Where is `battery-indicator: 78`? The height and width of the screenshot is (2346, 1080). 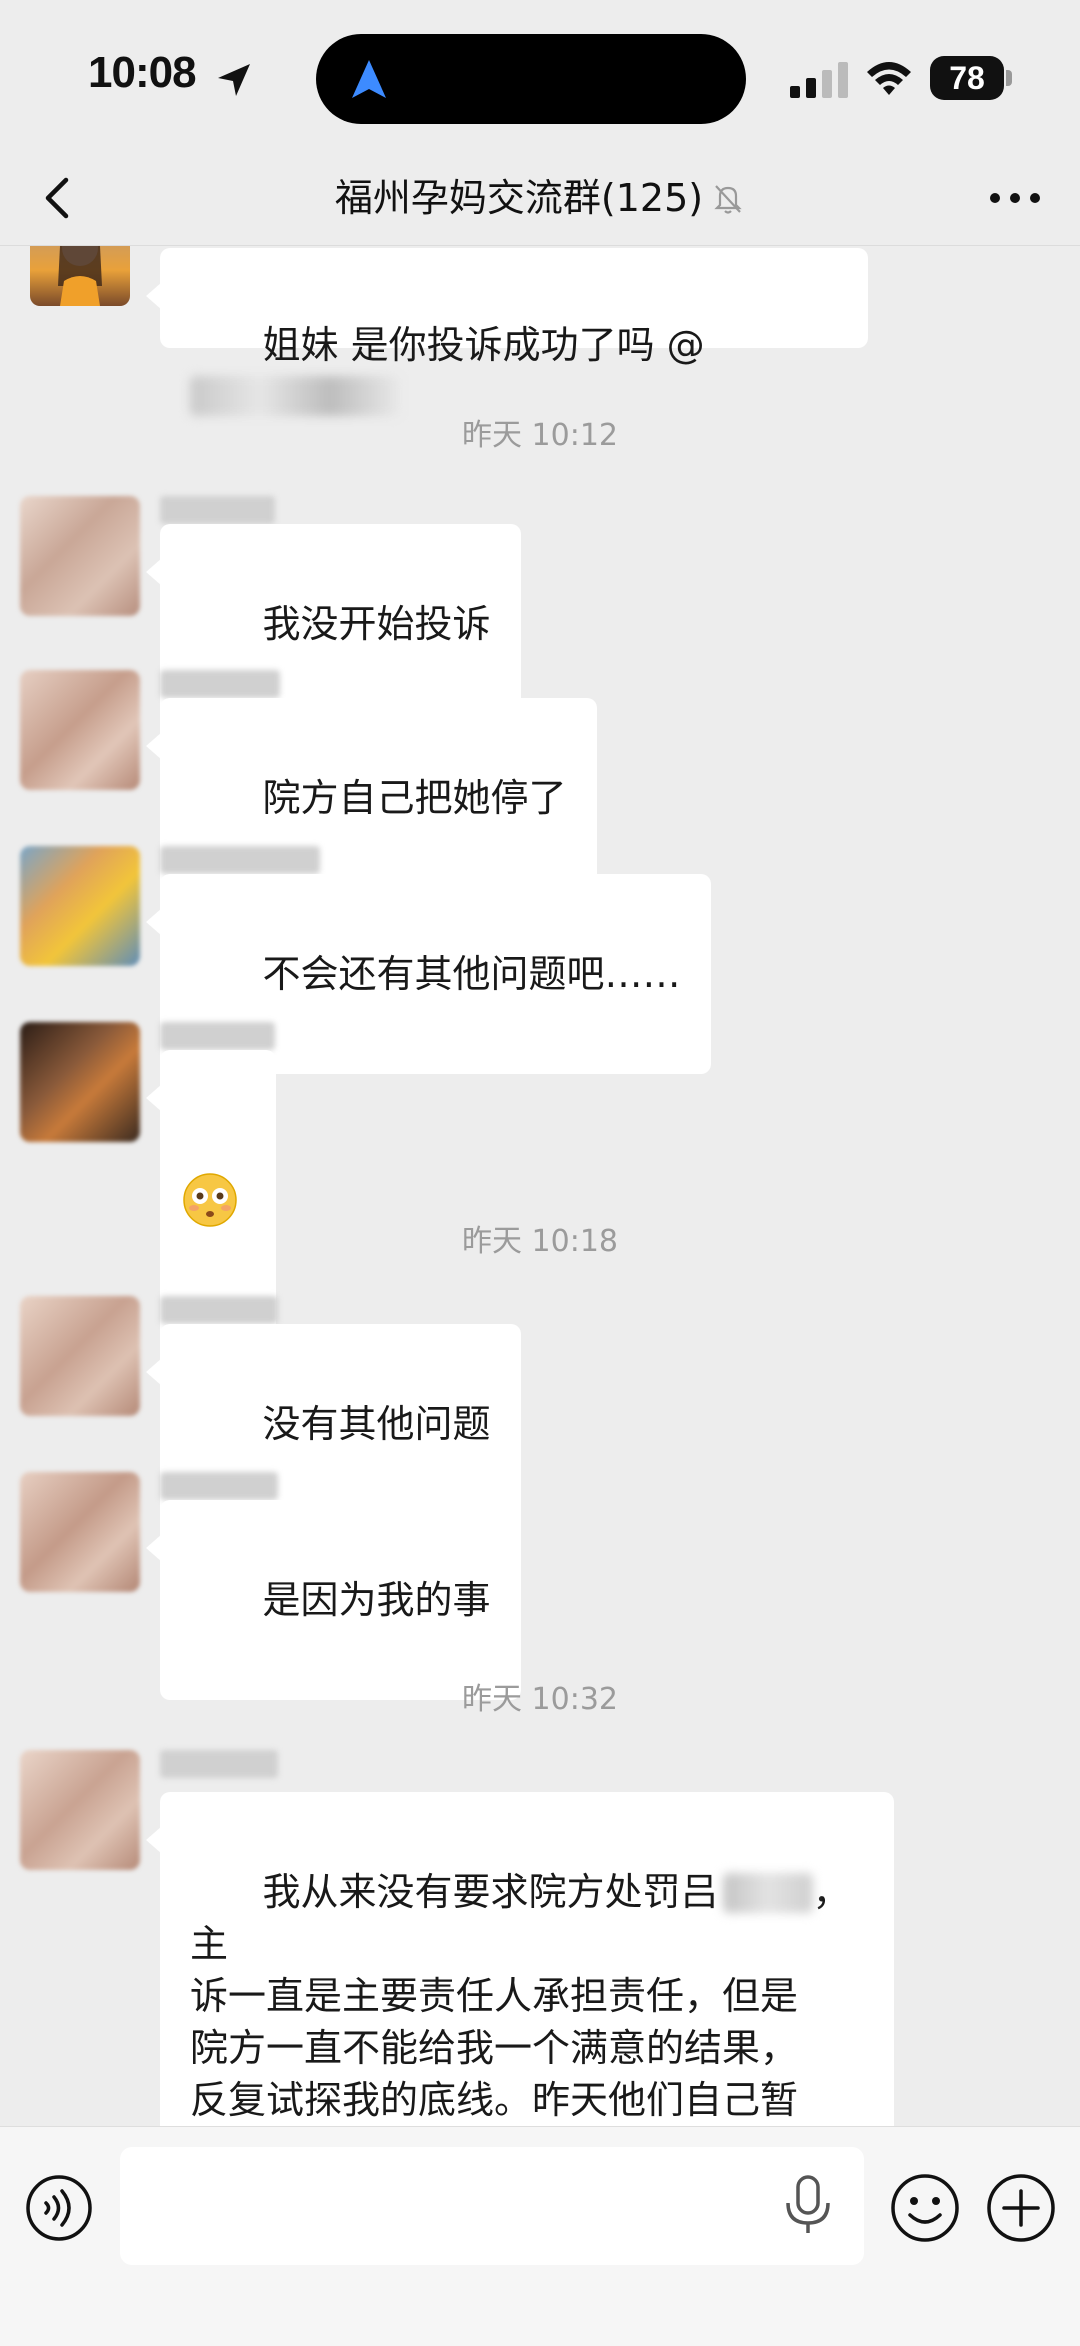 battery-indicator: 78 is located at coordinates (967, 78).